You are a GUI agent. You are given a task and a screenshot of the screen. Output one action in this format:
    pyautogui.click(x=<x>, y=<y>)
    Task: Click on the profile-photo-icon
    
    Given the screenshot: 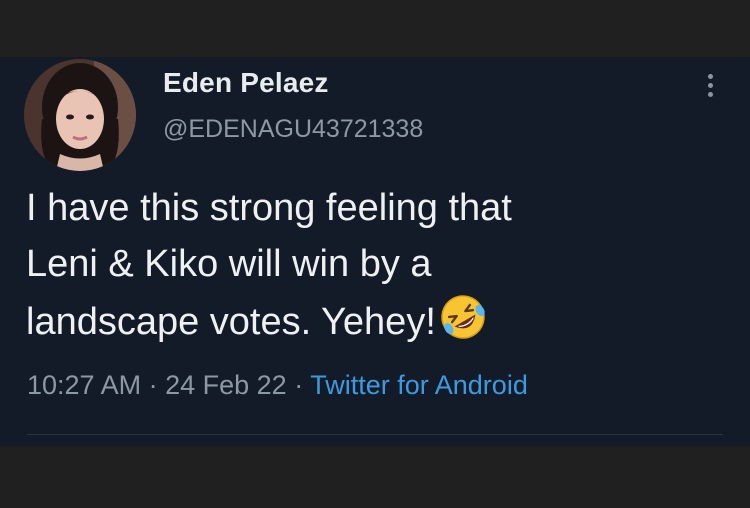 What is the action you would take?
    pyautogui.click(x=80, y=115)
    